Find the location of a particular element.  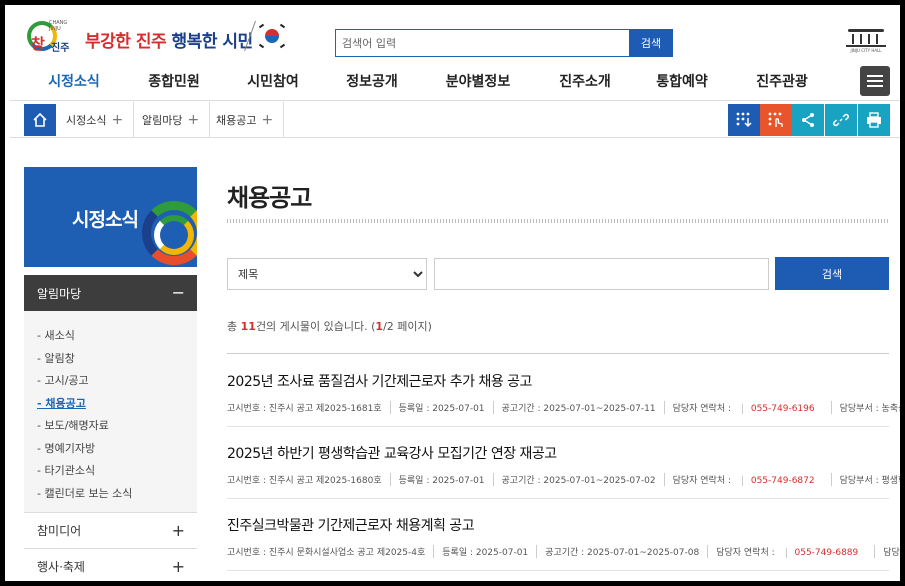

header-search: 검색 is located at coordinates (504, 43).